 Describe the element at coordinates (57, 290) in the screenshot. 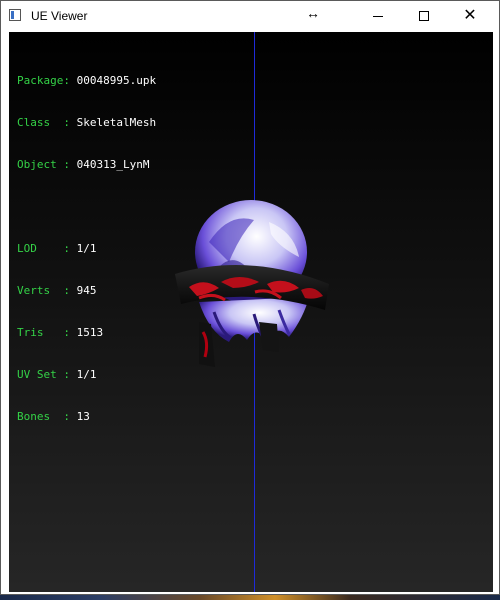

I see `info-row-verts: Verts : 945` at that location.